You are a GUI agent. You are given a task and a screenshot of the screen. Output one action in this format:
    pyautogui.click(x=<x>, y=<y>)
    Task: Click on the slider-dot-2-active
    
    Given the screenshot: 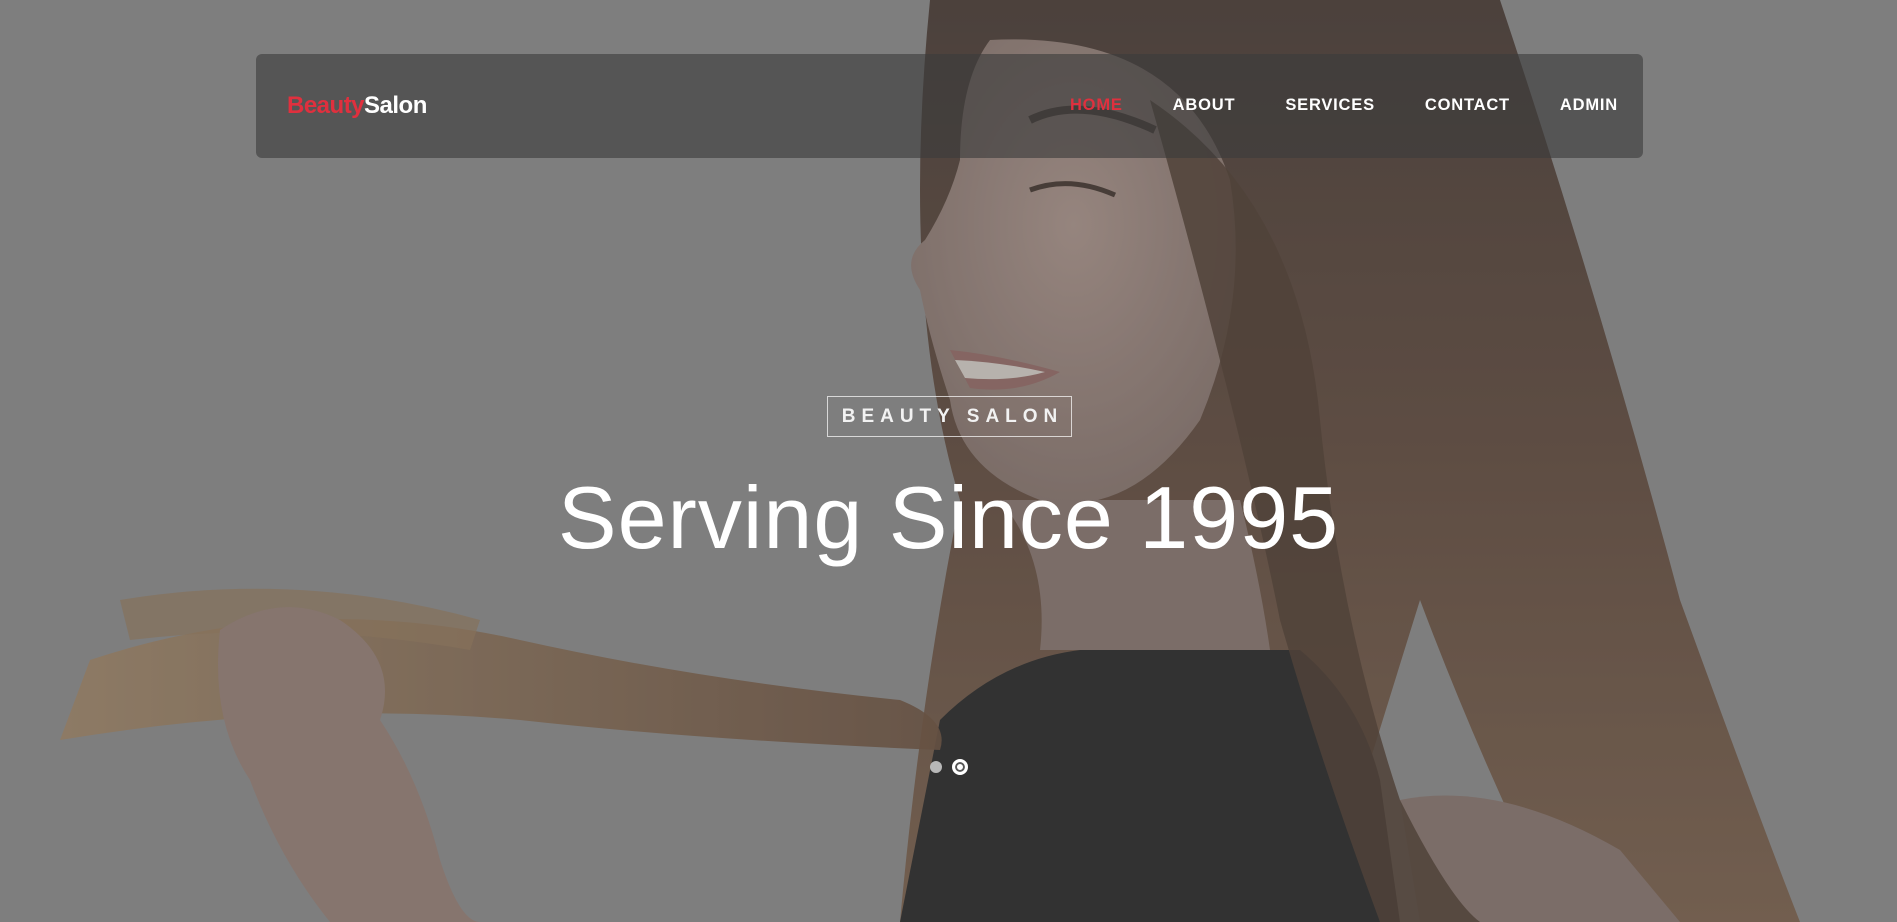 What is the action you would take?
    pyautogui.click(x=960, y=767)
    